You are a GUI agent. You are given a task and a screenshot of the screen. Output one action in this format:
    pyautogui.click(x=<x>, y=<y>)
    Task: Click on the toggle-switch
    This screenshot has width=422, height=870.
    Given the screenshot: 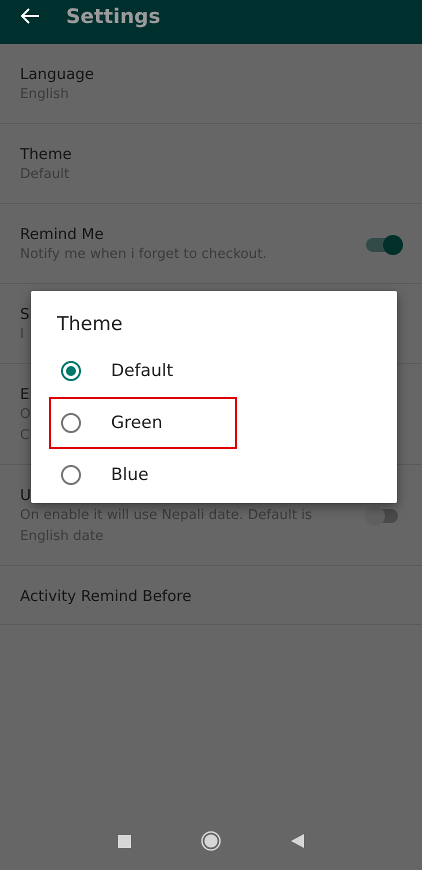 What is the action you would take?
    pyautogui.click(x=384, y=245)
    